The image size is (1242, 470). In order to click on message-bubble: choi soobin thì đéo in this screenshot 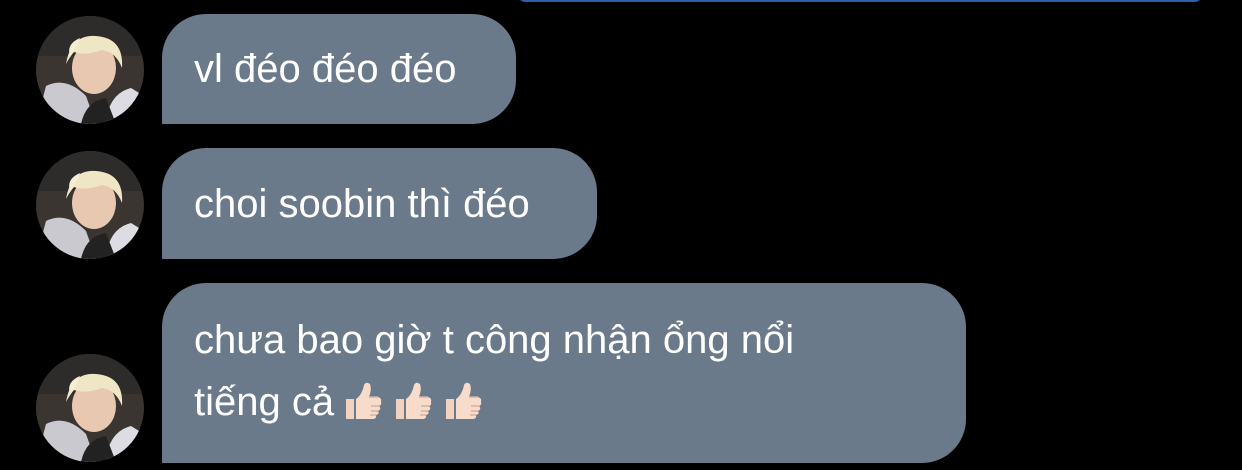, I will do `click(379, 203)`.